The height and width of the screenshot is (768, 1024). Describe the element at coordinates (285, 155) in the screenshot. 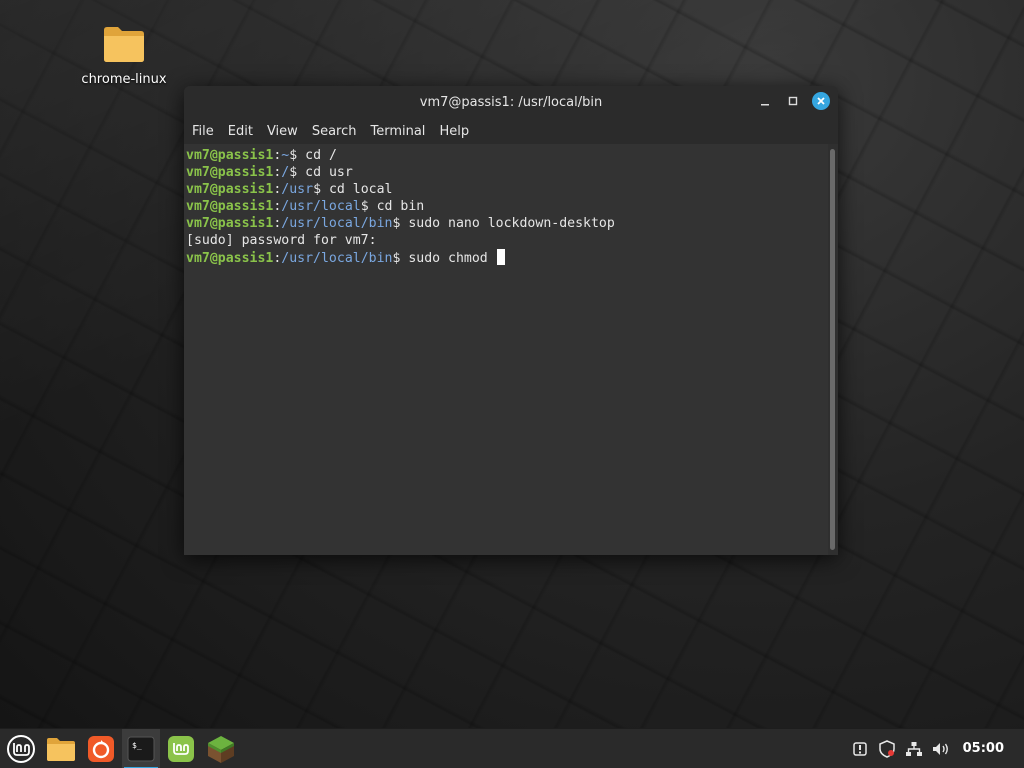

I see `prompt-path: ~` at that location.